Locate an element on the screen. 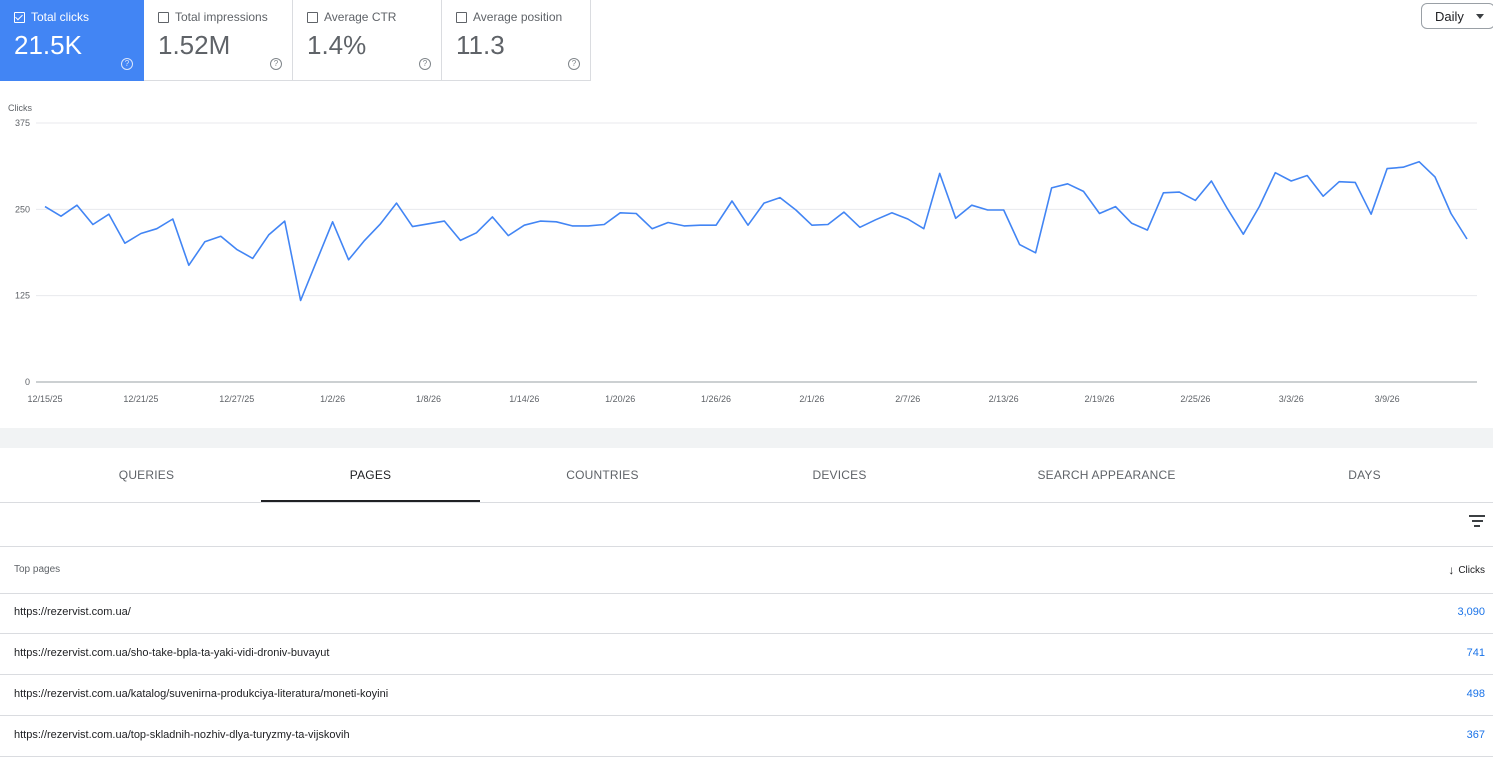  checkbox-checked-icon is located at coordinates (19, 17).